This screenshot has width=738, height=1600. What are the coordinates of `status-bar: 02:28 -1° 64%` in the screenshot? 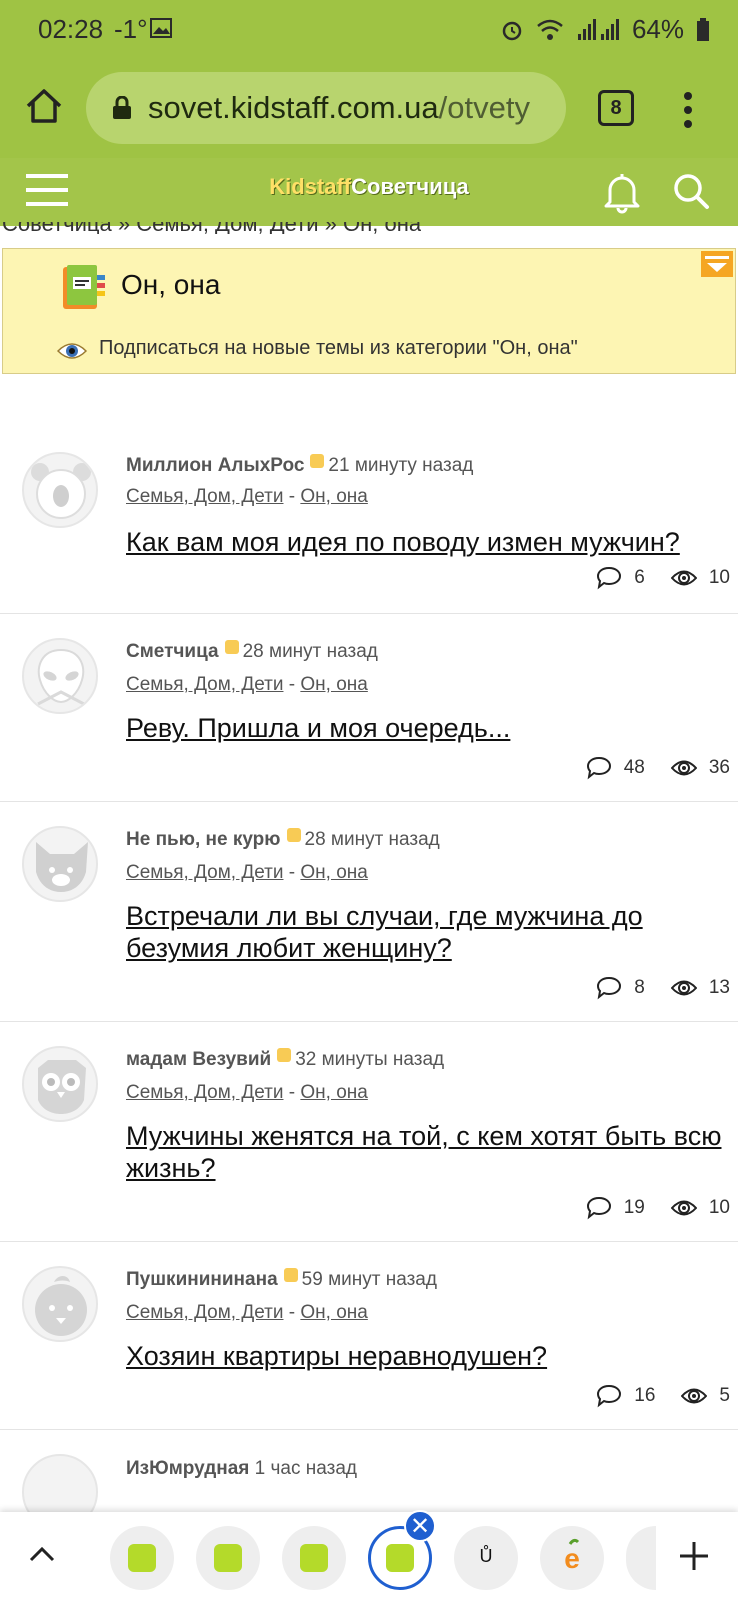 It's located at (369, 30).